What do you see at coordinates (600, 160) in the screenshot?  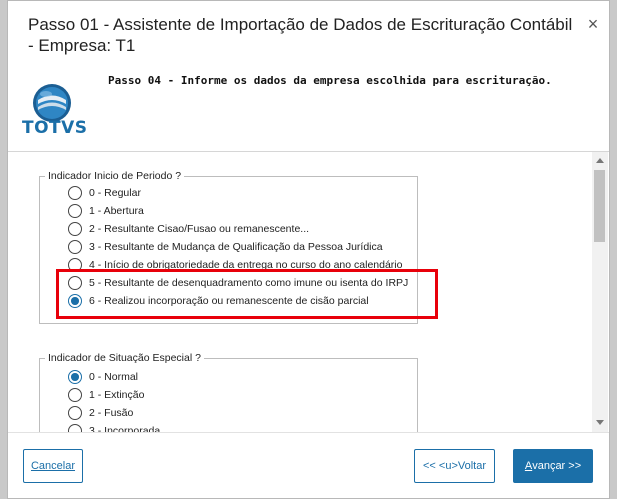 I see `scroll-up-arrow-icon` at bounding box center [600, 160].